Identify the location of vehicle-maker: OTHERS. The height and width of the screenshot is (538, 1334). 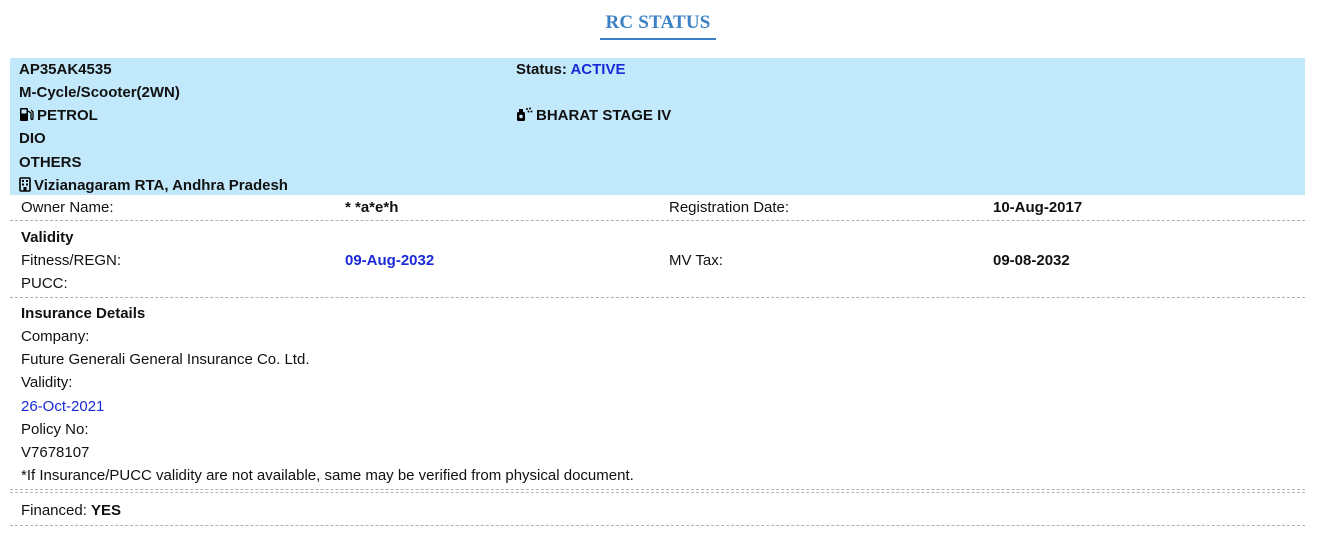
(50, 162).